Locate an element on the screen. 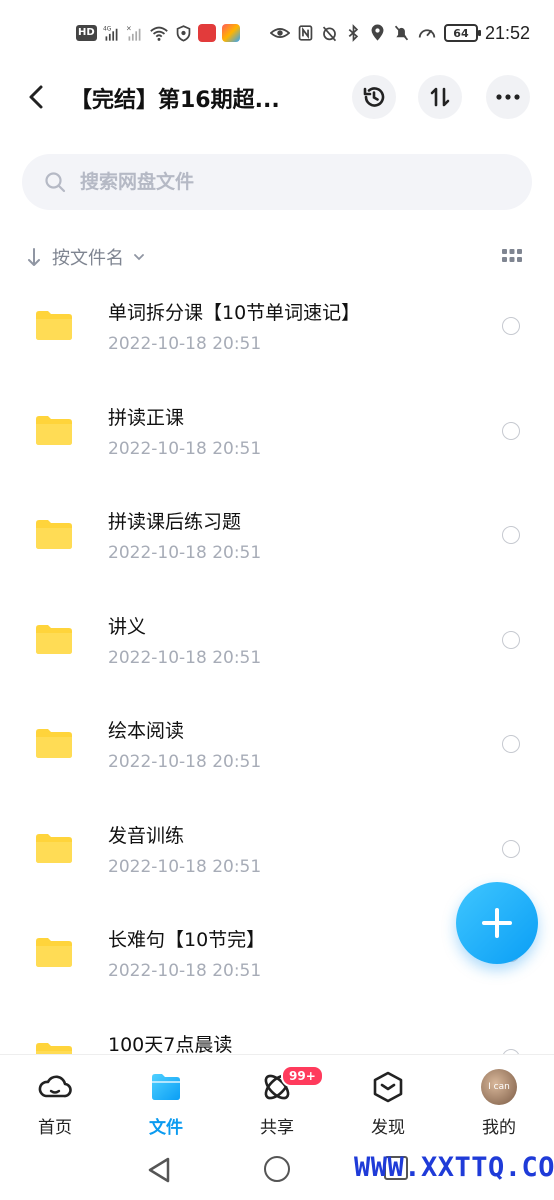 The image size is (554, 1200). sort-button is located at coordinates (440, 97).